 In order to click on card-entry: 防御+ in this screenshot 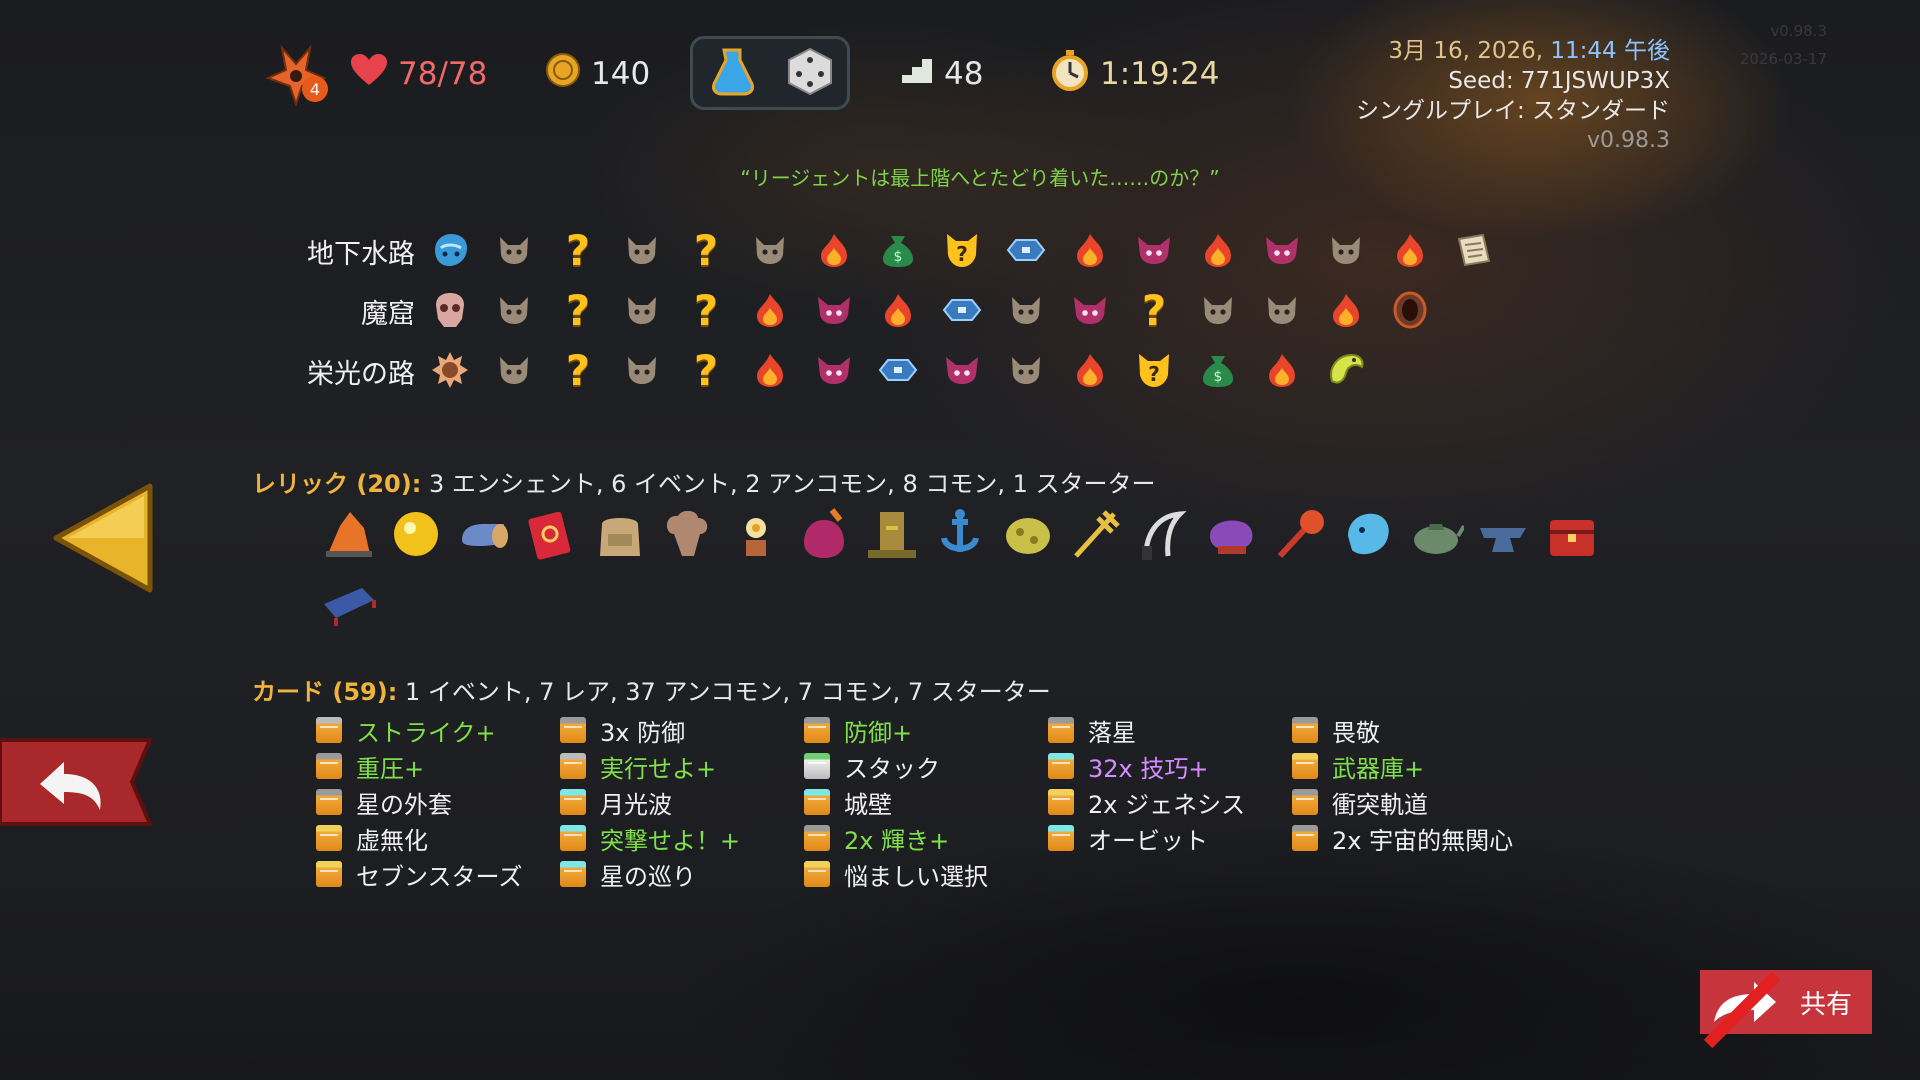, I will do `click(858, 730)`.